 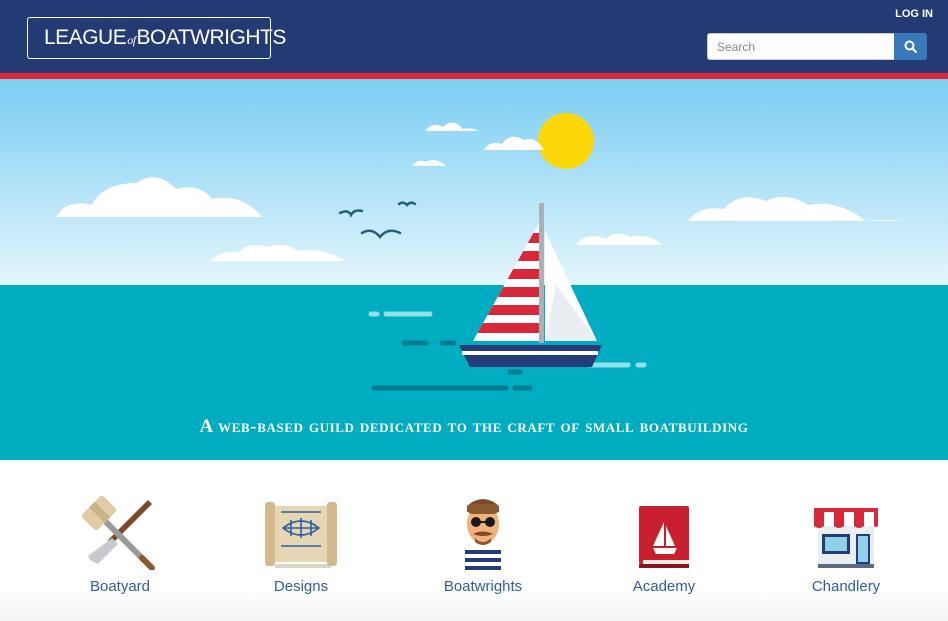 What do you see at coordinates (211, 37) in the screenshot?
I see `logo-text-boatwrights: BOATWRIGHTS` at bounding box center [211, 37].